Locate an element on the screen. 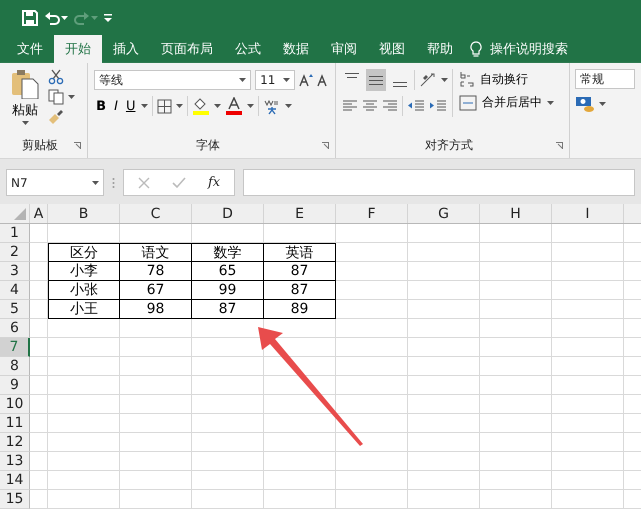 Image resolution: width=641 pixels, height=511 pixels. font-color-icon is located at coordinates (234, 106).